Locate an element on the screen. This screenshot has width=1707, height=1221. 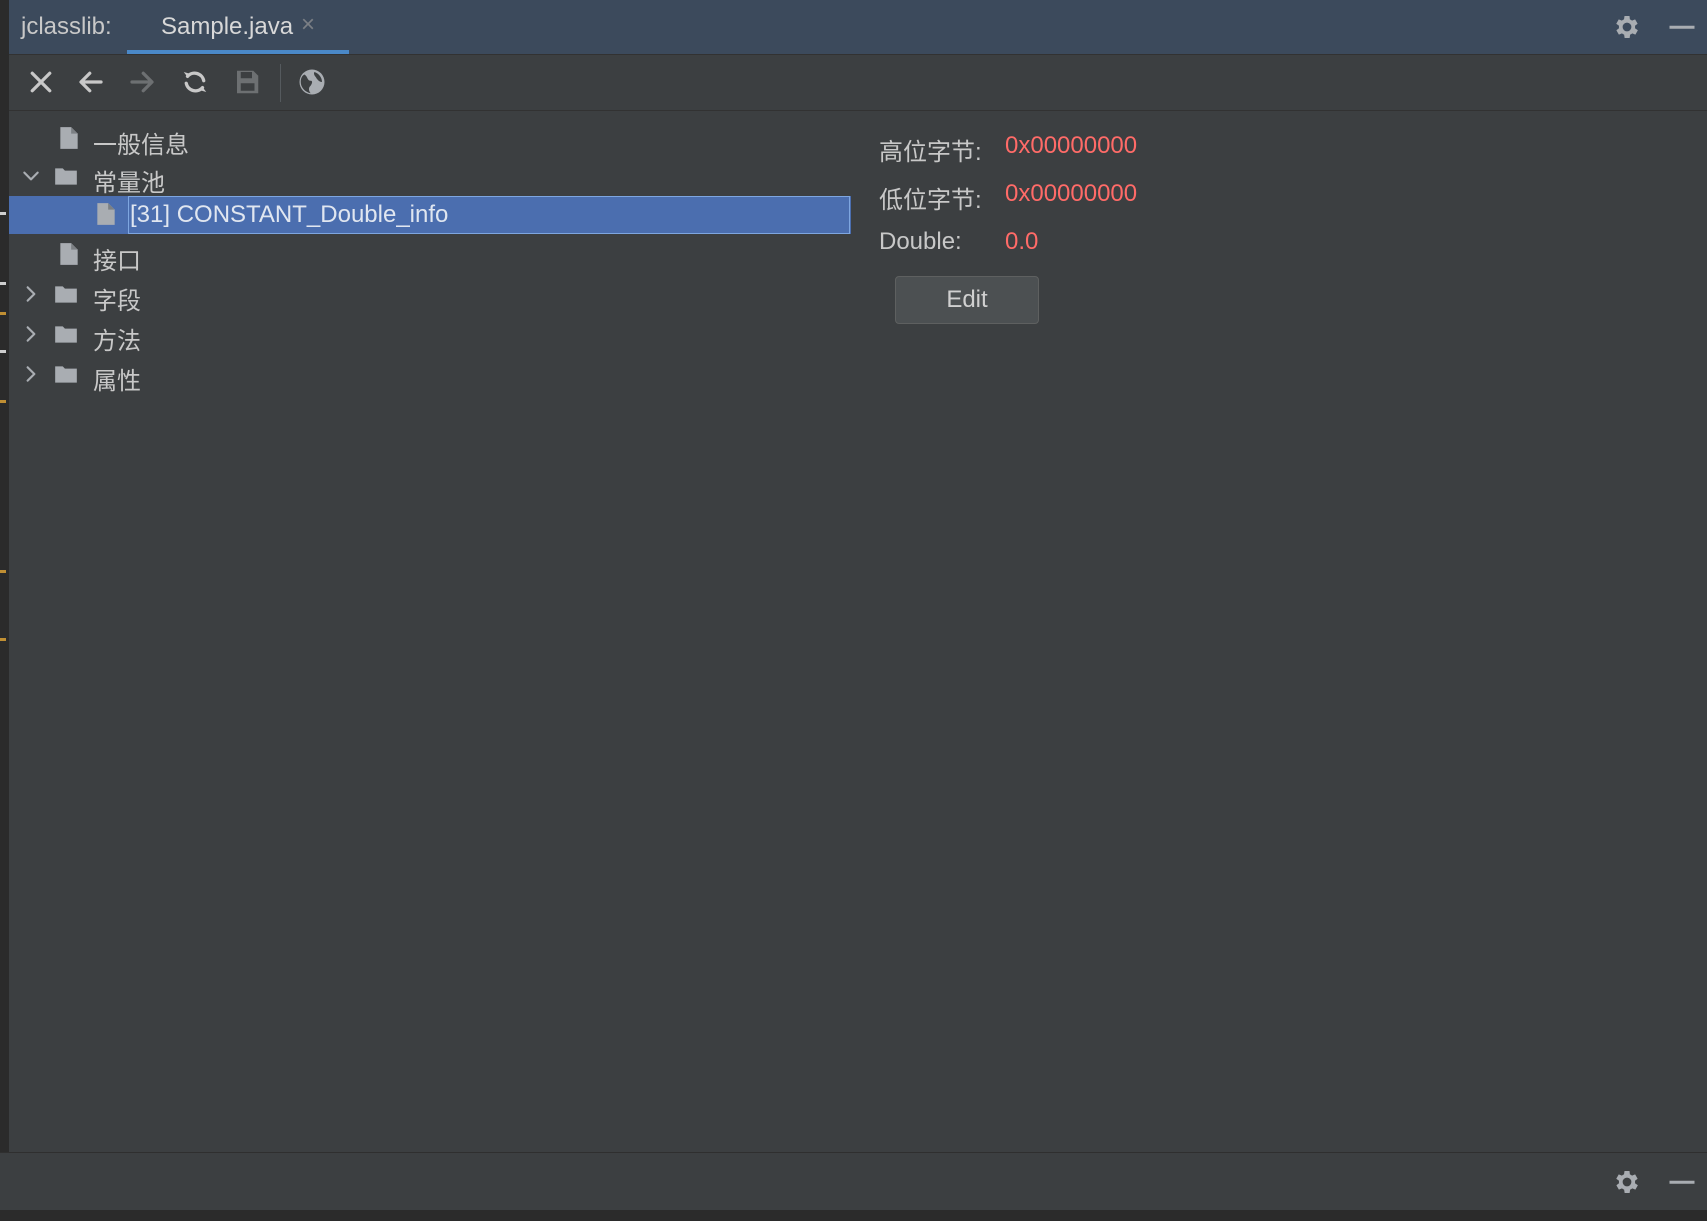
tool-window-header: jclasslib: Sample.java × is located at coordinates (858, 27).